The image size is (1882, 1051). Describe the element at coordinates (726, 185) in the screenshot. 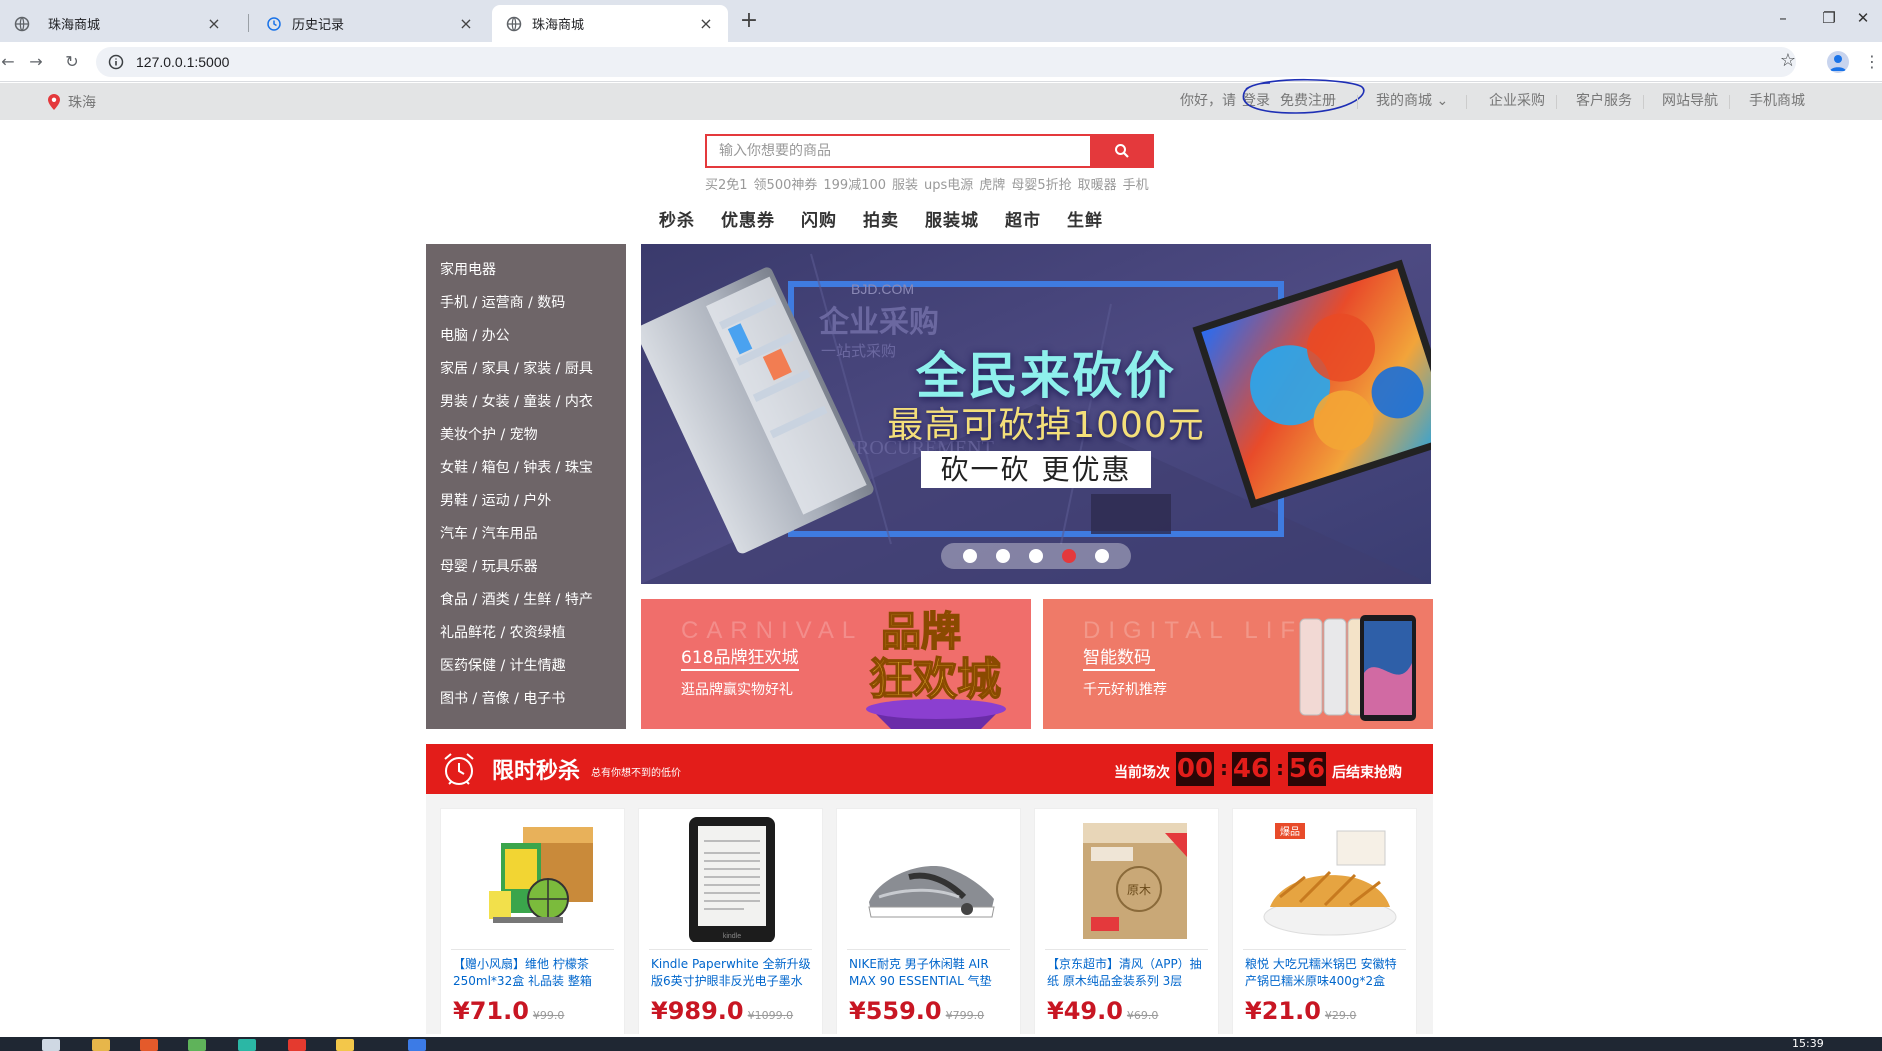

I see `hot-word-link: 买2免1` at that location.